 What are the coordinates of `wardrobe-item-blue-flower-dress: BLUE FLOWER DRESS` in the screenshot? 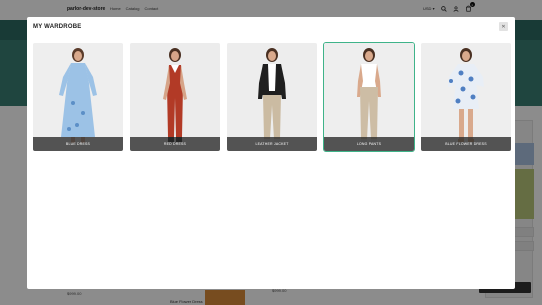 It's located at (466, 97).